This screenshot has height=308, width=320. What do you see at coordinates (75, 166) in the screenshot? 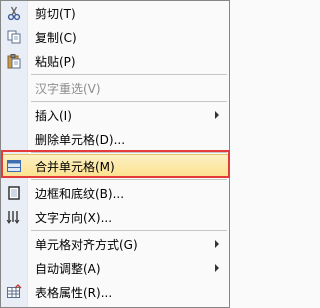
I see `menu-item-label: 合并单元格(M)` at bounding box center [75, 166].